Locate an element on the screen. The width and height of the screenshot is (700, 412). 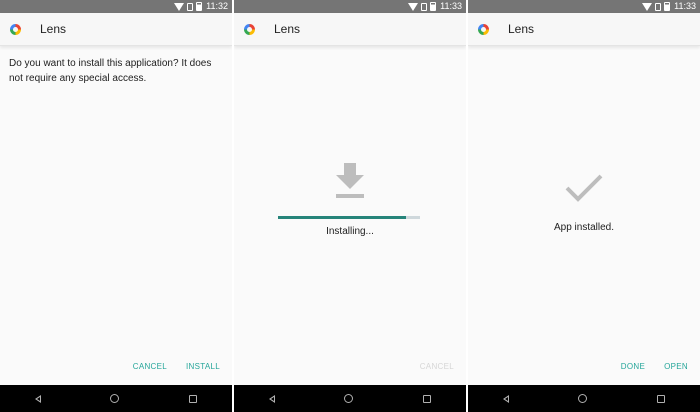
progress-fill is located at coordinates (342, 217).